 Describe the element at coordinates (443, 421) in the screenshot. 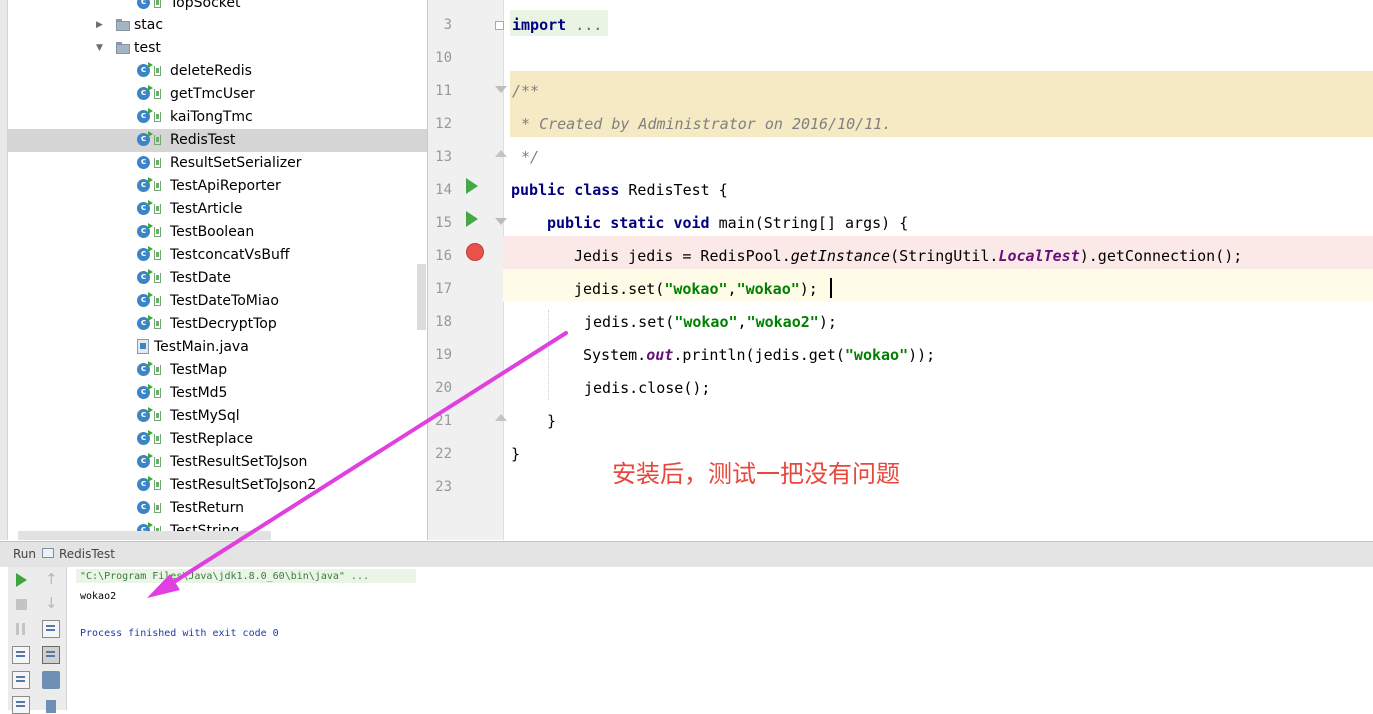

I see `line-number: 21` at that location.